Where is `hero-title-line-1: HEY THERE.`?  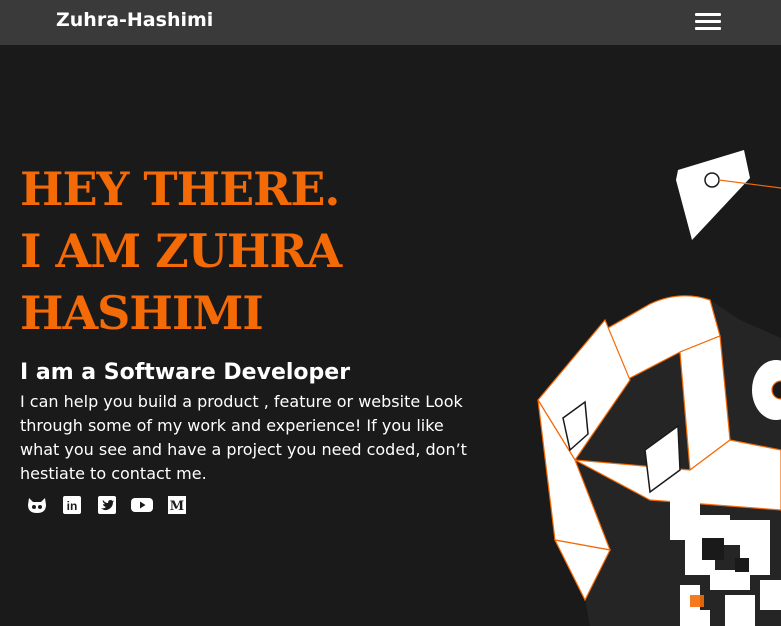
hero-title-line-1: HEY THERE. is located at coordinates (180, 189).